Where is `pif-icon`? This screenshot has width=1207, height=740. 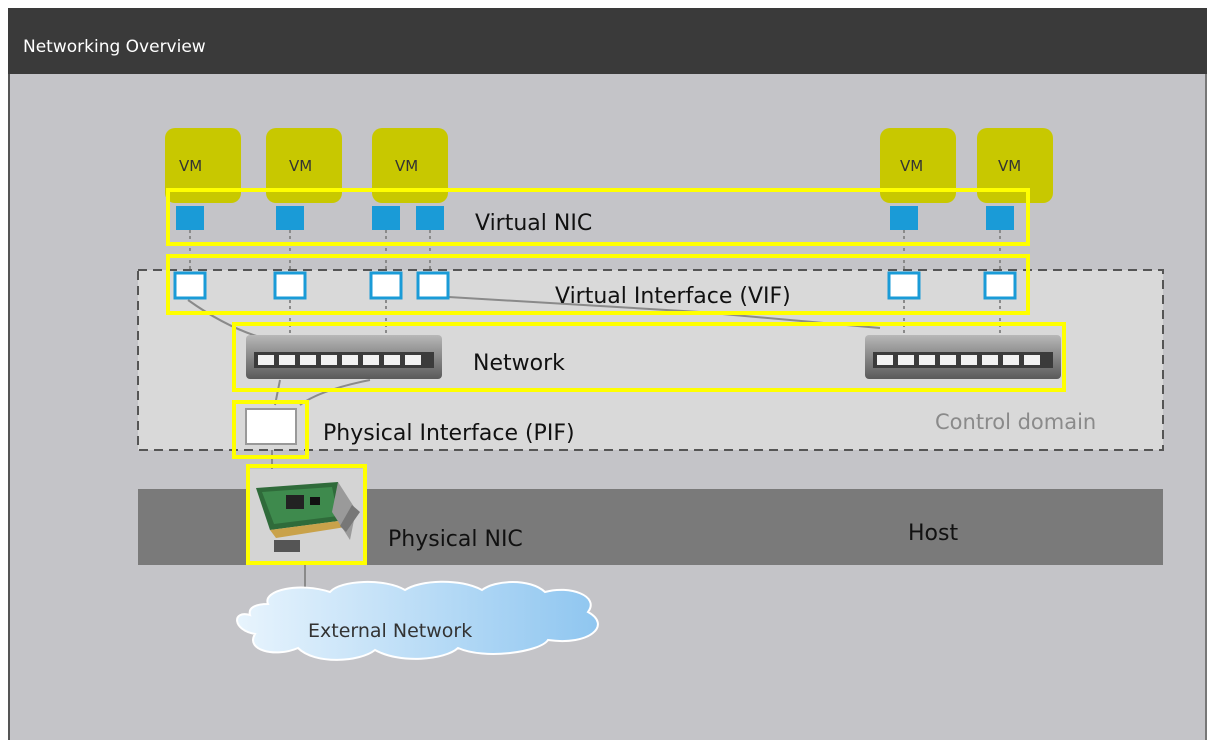
pif-icon is located at coordinates (271, 426).